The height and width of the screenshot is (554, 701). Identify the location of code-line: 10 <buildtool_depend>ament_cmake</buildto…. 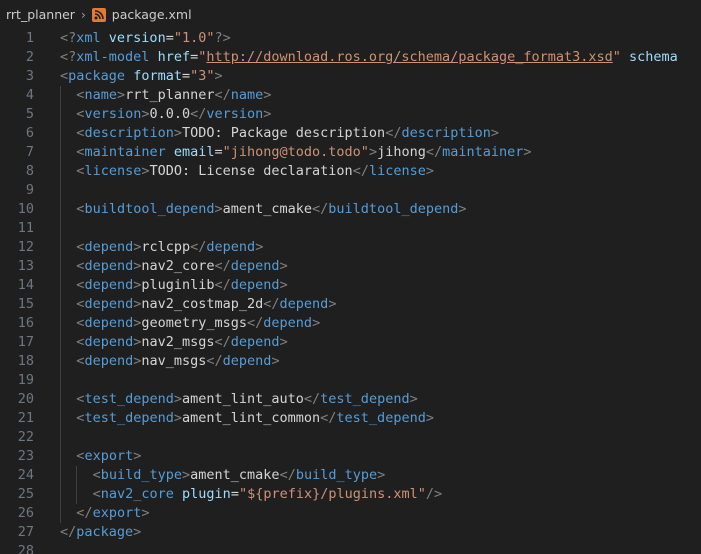
(350, 209).